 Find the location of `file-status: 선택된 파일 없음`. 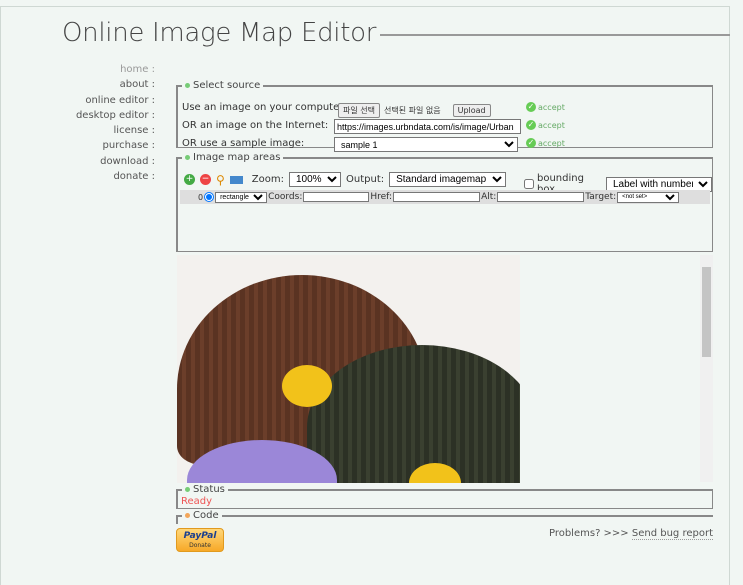

file-status: 선택된 파일 없음 is located at coordinates (412, 110).